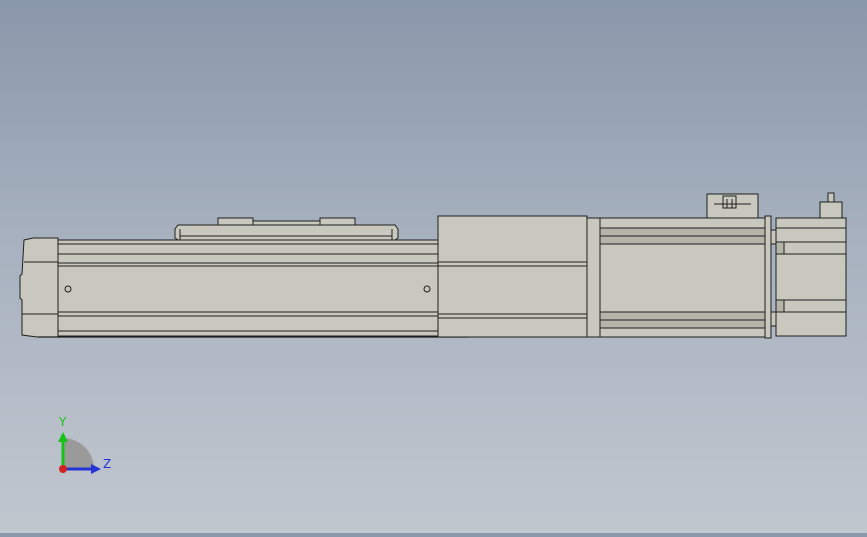  Describe the element at coordinates (107, 464) in the screenshot. I see `z-axis-label: Z` at that location.